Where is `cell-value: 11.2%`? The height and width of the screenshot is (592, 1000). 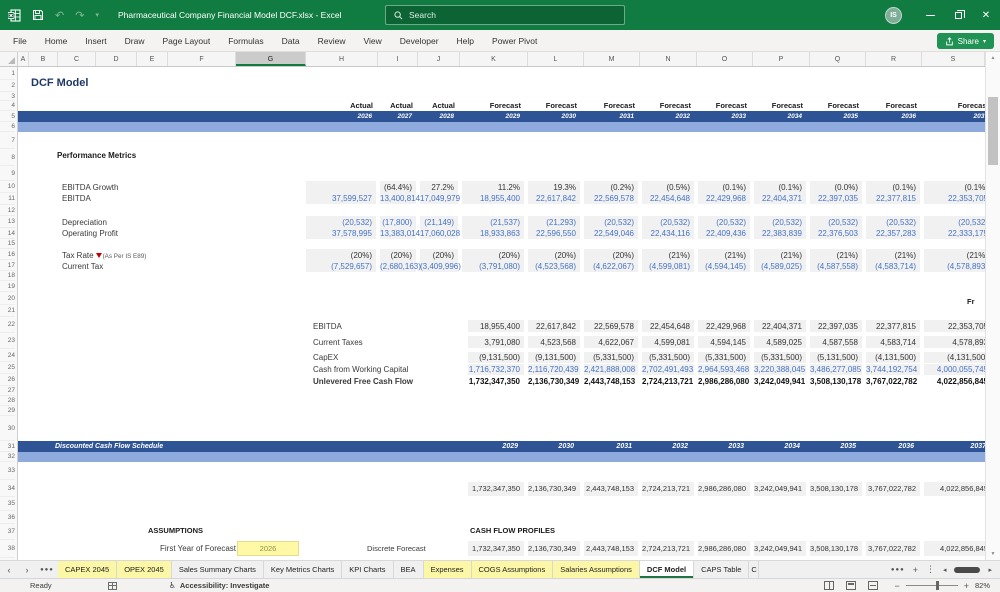 cell-value: 11.2% is located at coordinates (491, 187).